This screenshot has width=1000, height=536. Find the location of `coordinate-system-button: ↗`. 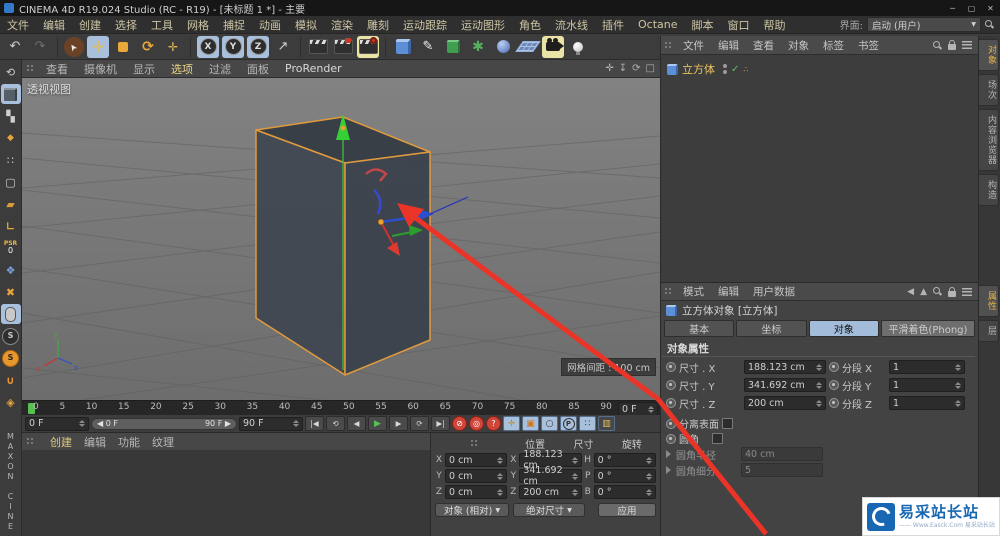

coordinate-system-button: ↗ is located at coordinates (283, 47).